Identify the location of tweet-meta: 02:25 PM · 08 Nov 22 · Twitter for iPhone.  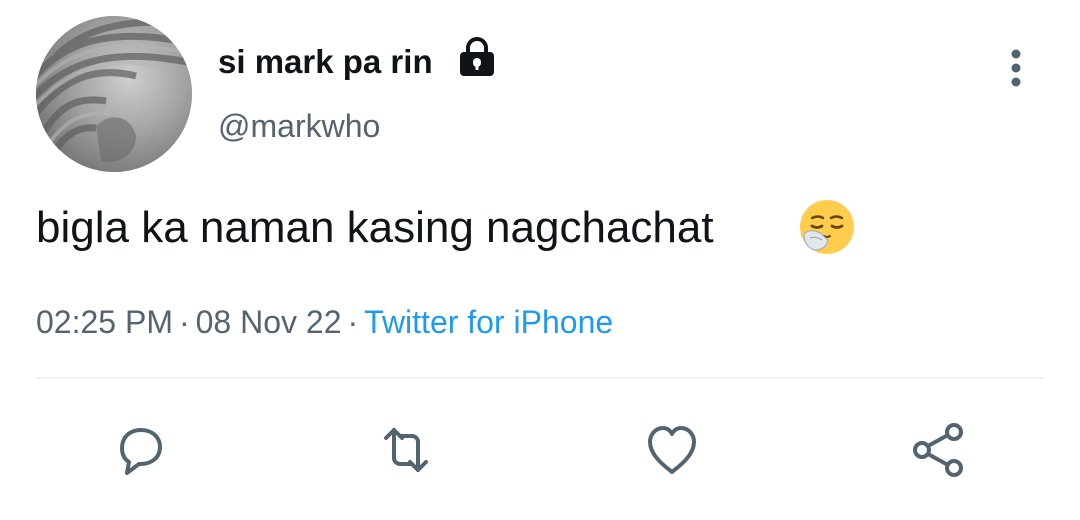
(324, 322).